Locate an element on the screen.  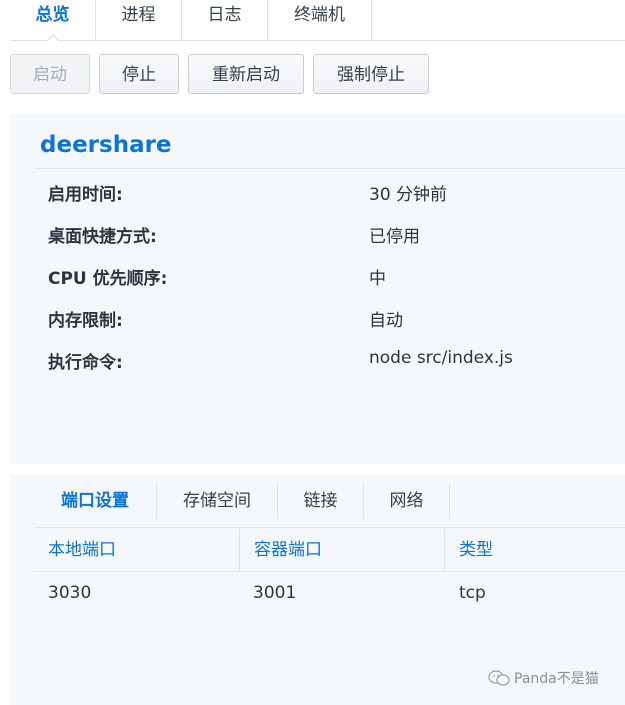
info-label: 内存限制: is located at coordinates (85, 321).